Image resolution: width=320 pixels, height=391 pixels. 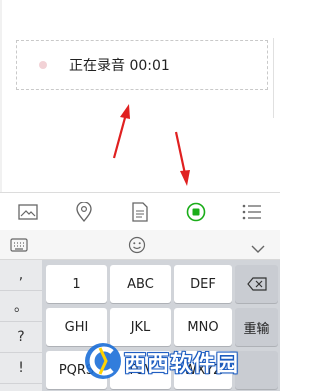 I want to click on file-icon, so click(x=140, y=211).